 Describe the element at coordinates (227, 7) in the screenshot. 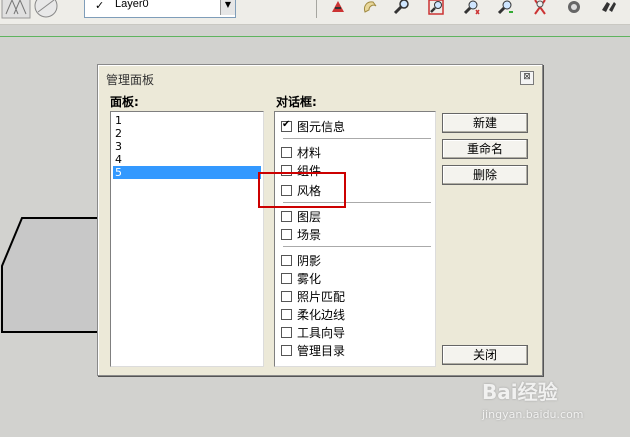

I see `chevron-down-icon: ▼` at that location.